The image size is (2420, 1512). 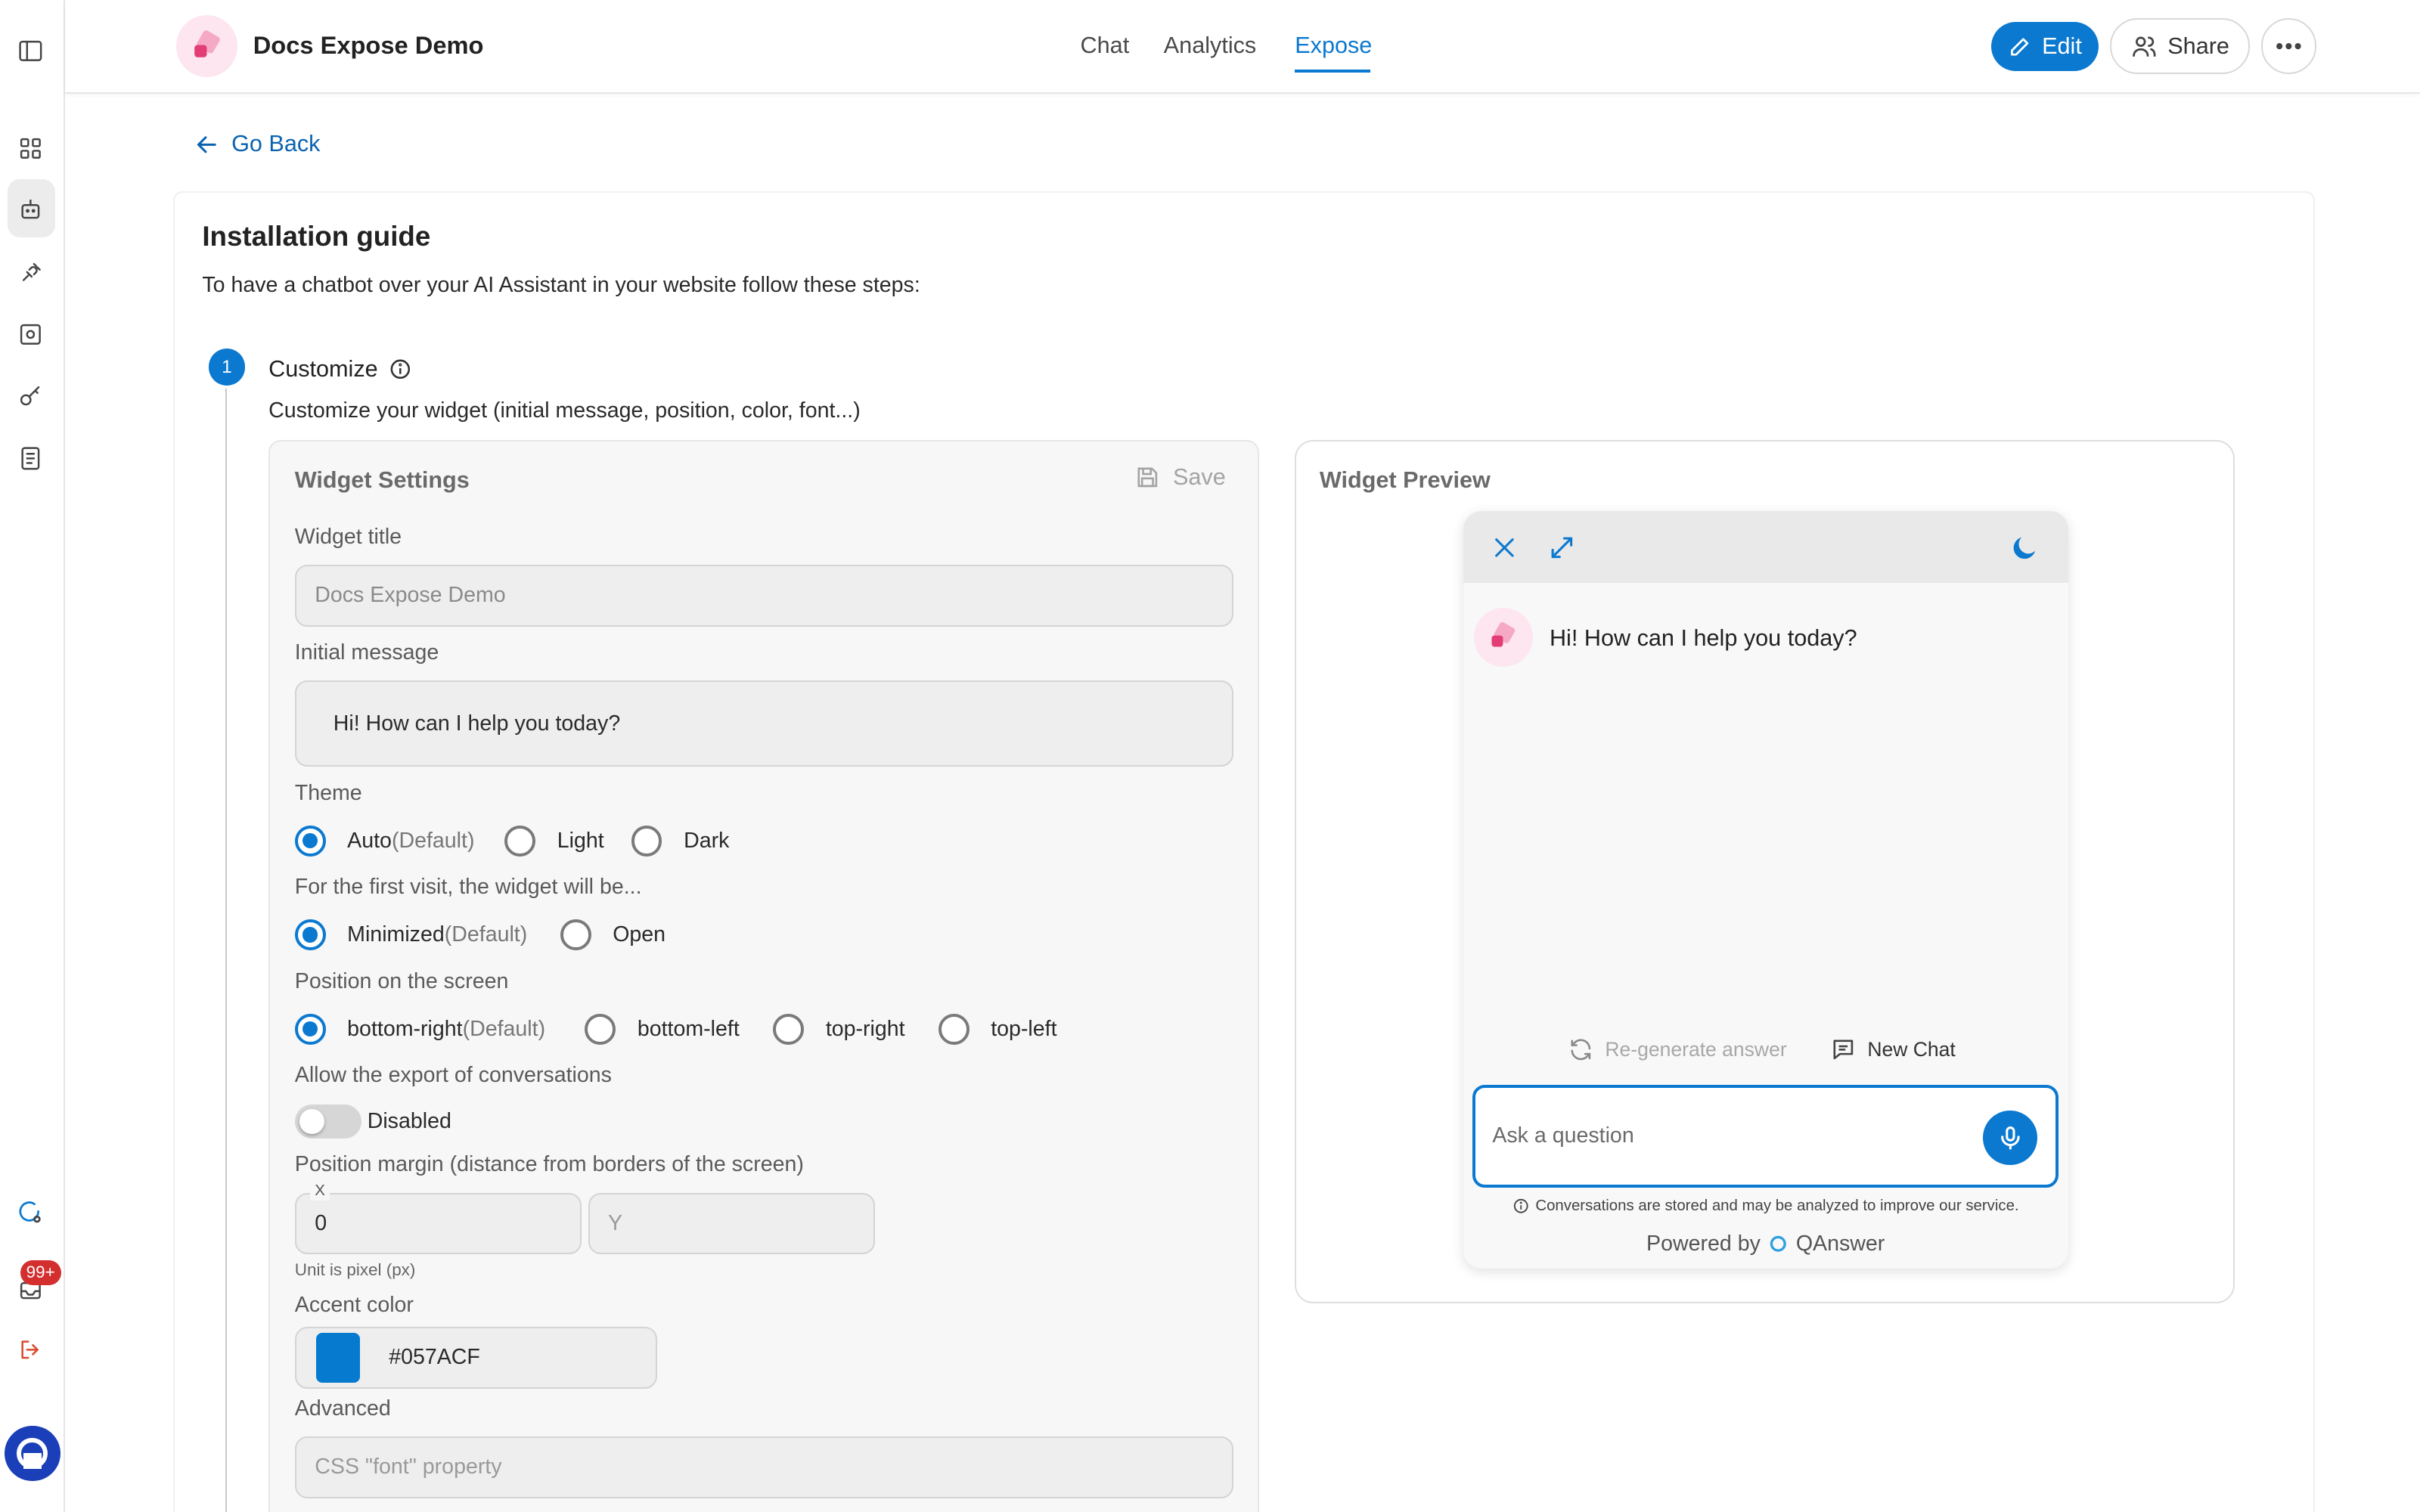 What do you see at coordinates (206, 144) in the screenshot?
I see `arrow-left-icon` at bounding box center [206, 144].